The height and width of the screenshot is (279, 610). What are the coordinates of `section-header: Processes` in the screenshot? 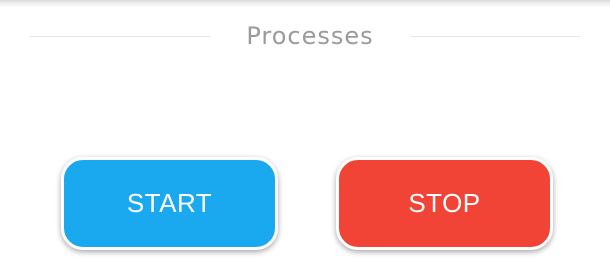 It's located at (305, 38).